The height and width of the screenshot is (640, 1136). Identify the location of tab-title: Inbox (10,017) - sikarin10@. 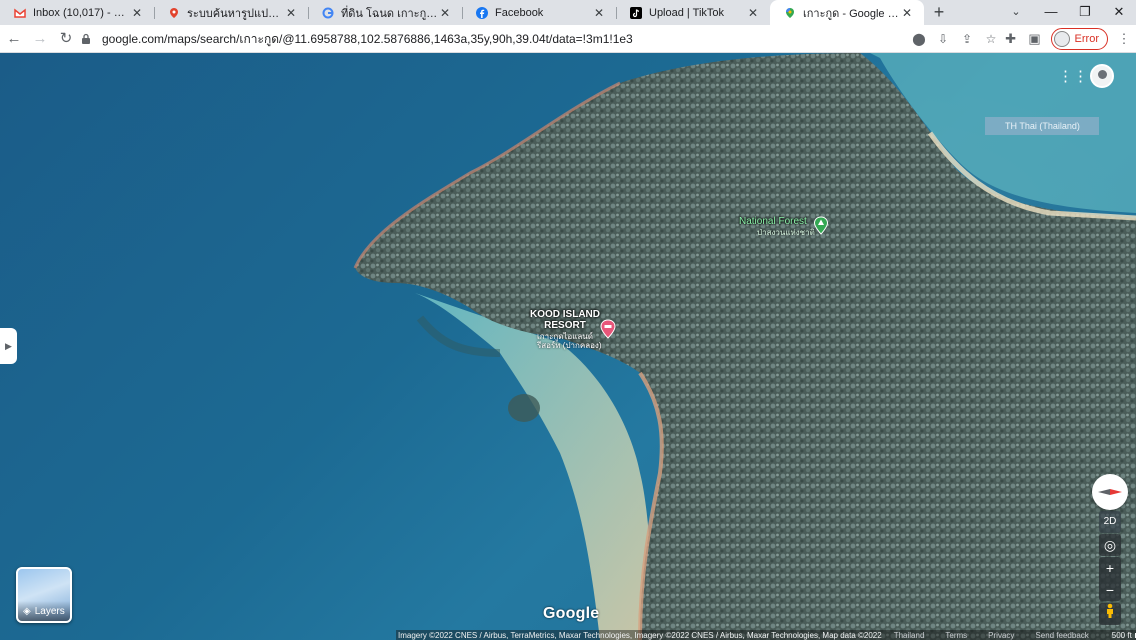
(81, 12).